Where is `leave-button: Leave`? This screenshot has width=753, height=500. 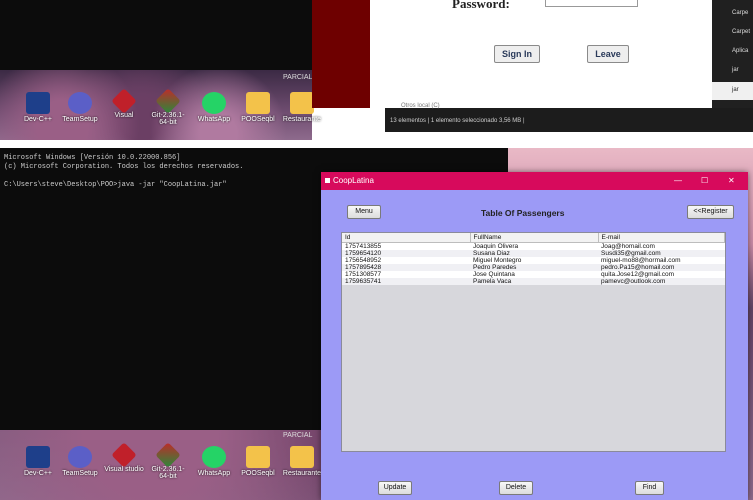
leave-button: Leave is located at coordinates (608, 54).